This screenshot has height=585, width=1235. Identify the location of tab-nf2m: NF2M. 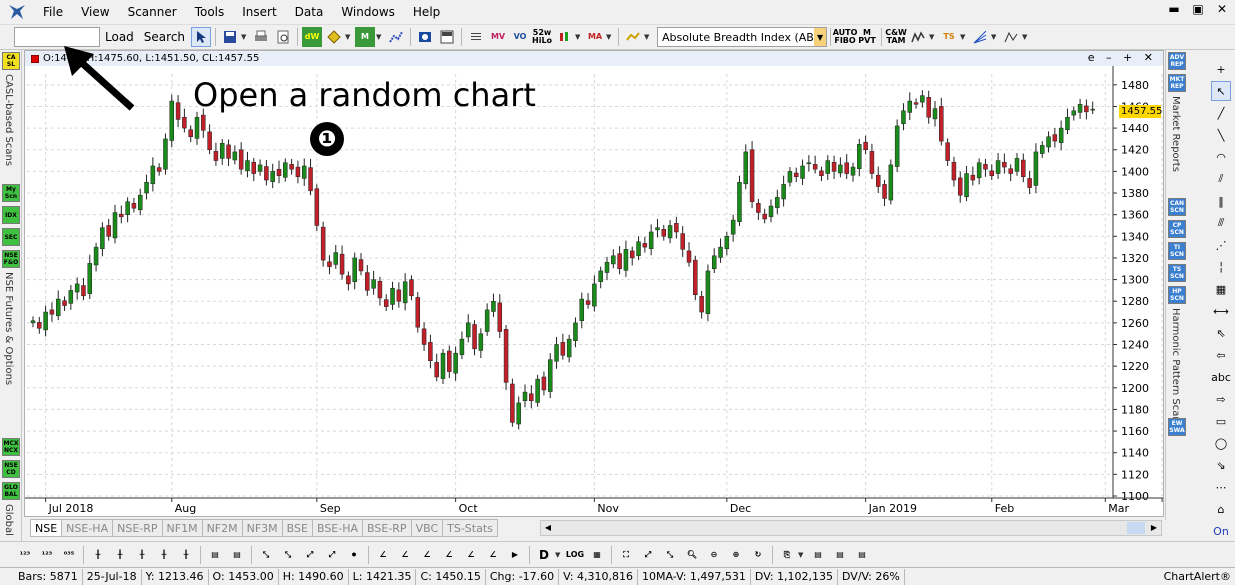
(222, 528).